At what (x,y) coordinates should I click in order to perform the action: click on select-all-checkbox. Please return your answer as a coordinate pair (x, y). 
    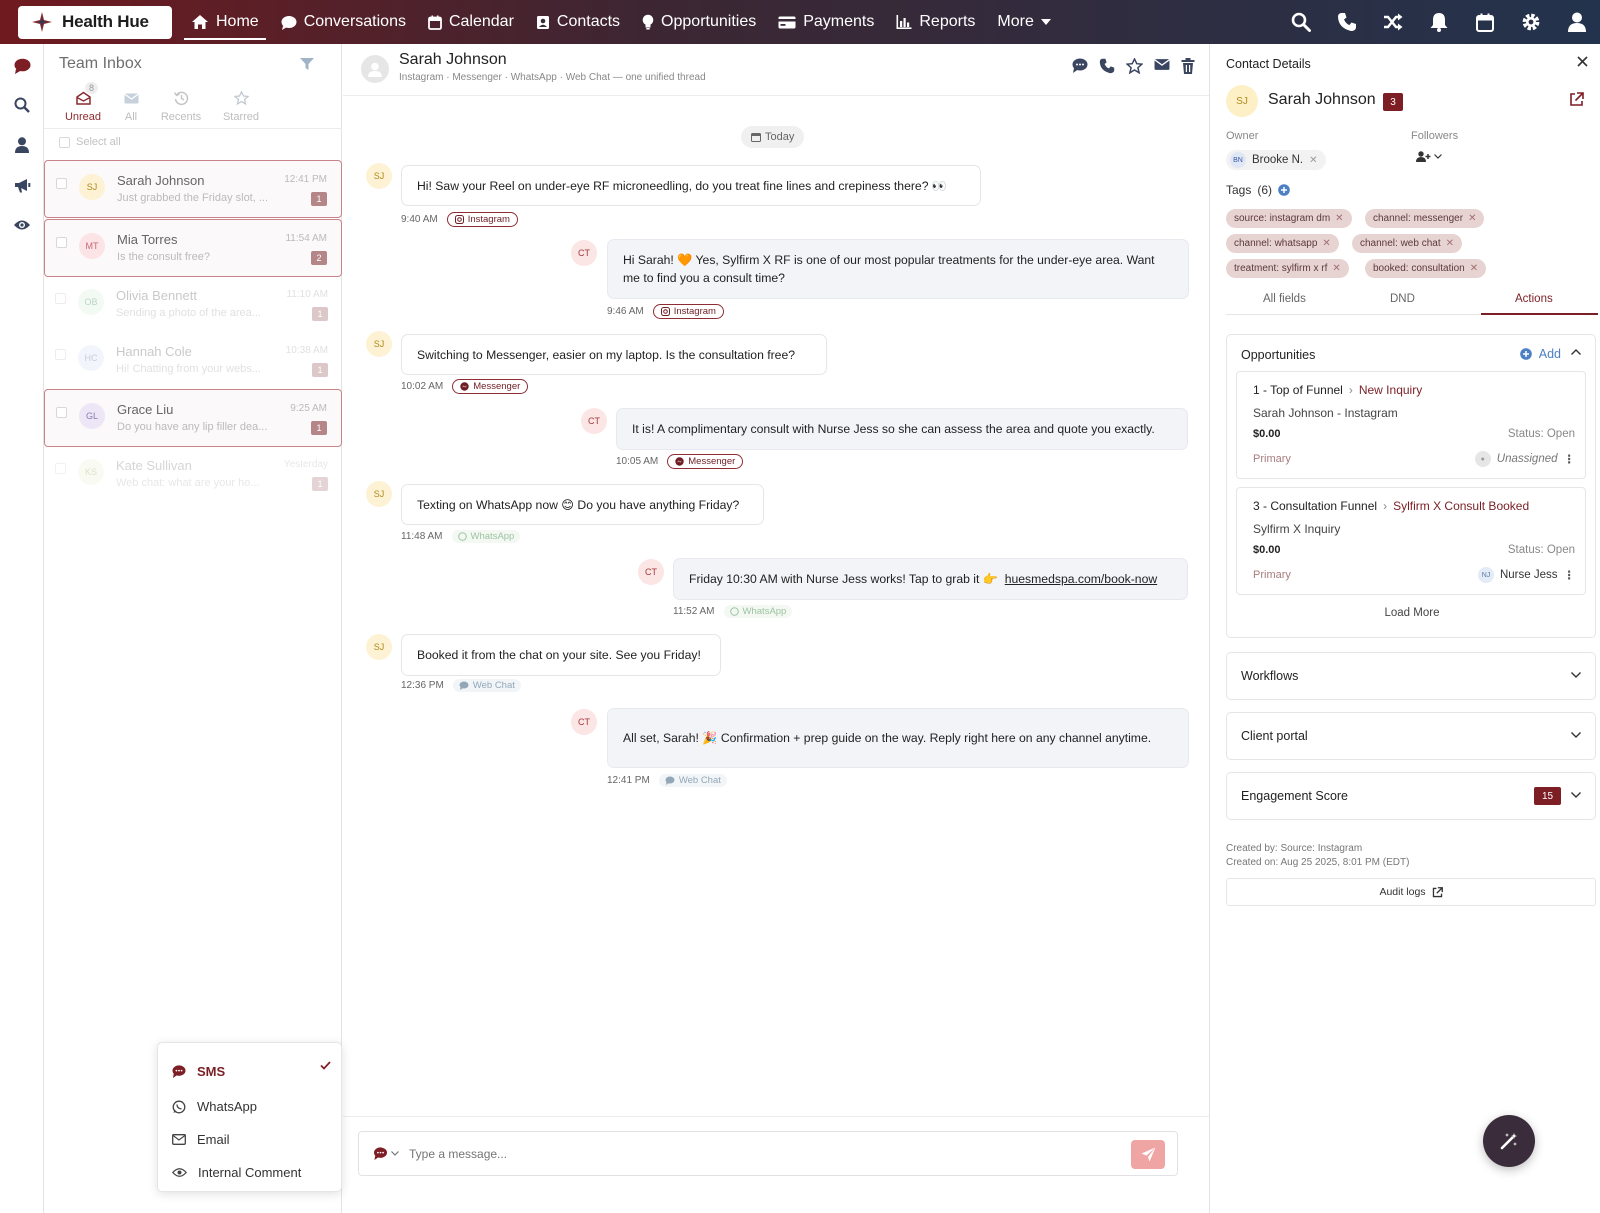
    Looking at the image, I should click on (64, 142).